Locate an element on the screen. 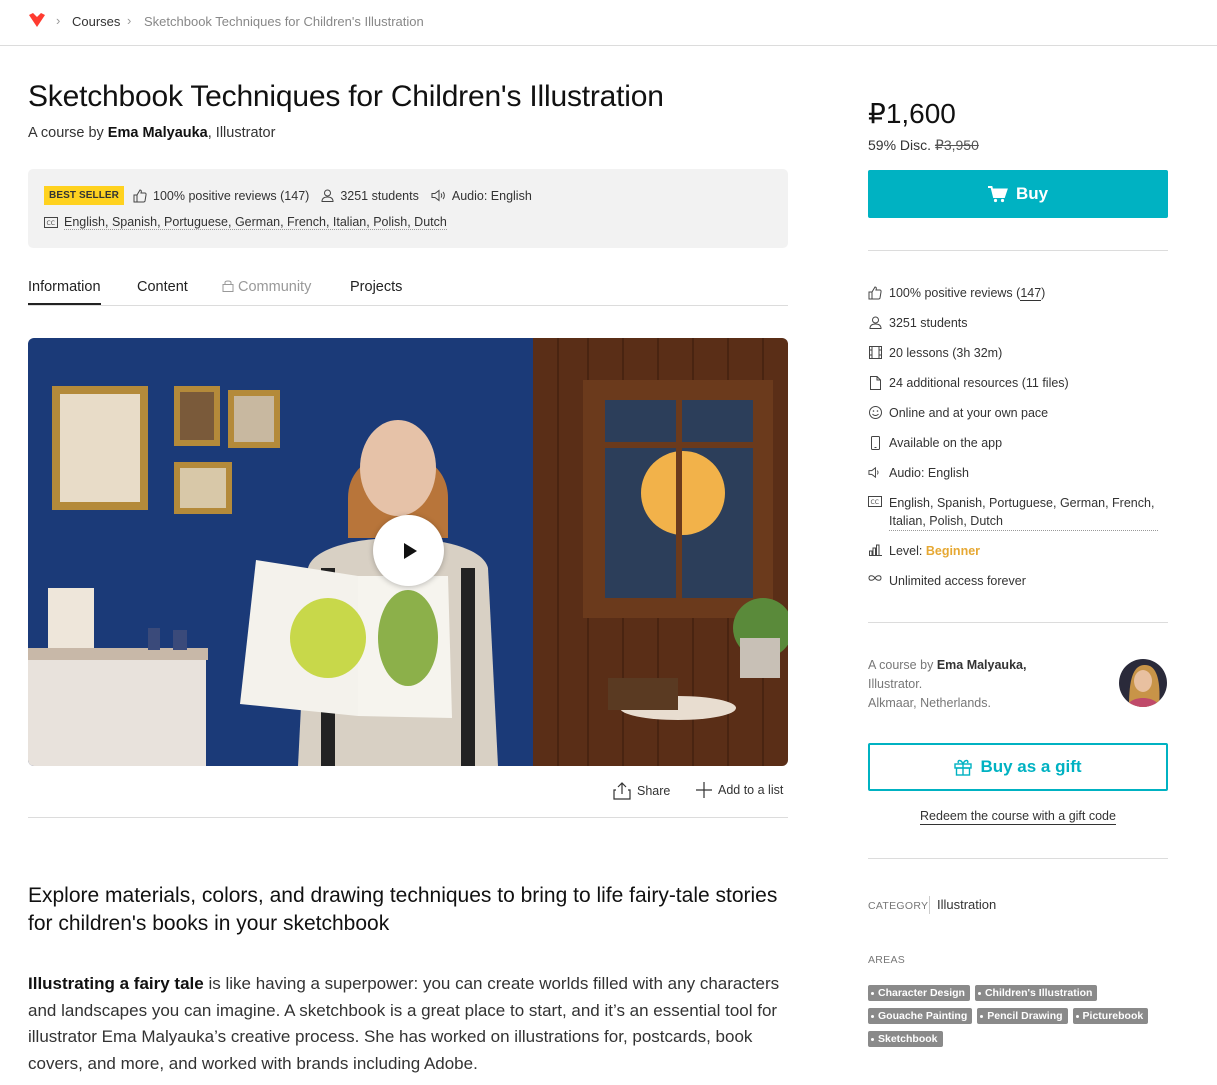 This screenshot has height=1085, width=1217. resources-text: 24 additional resources (11 files) is located at coordinates (979, 383).